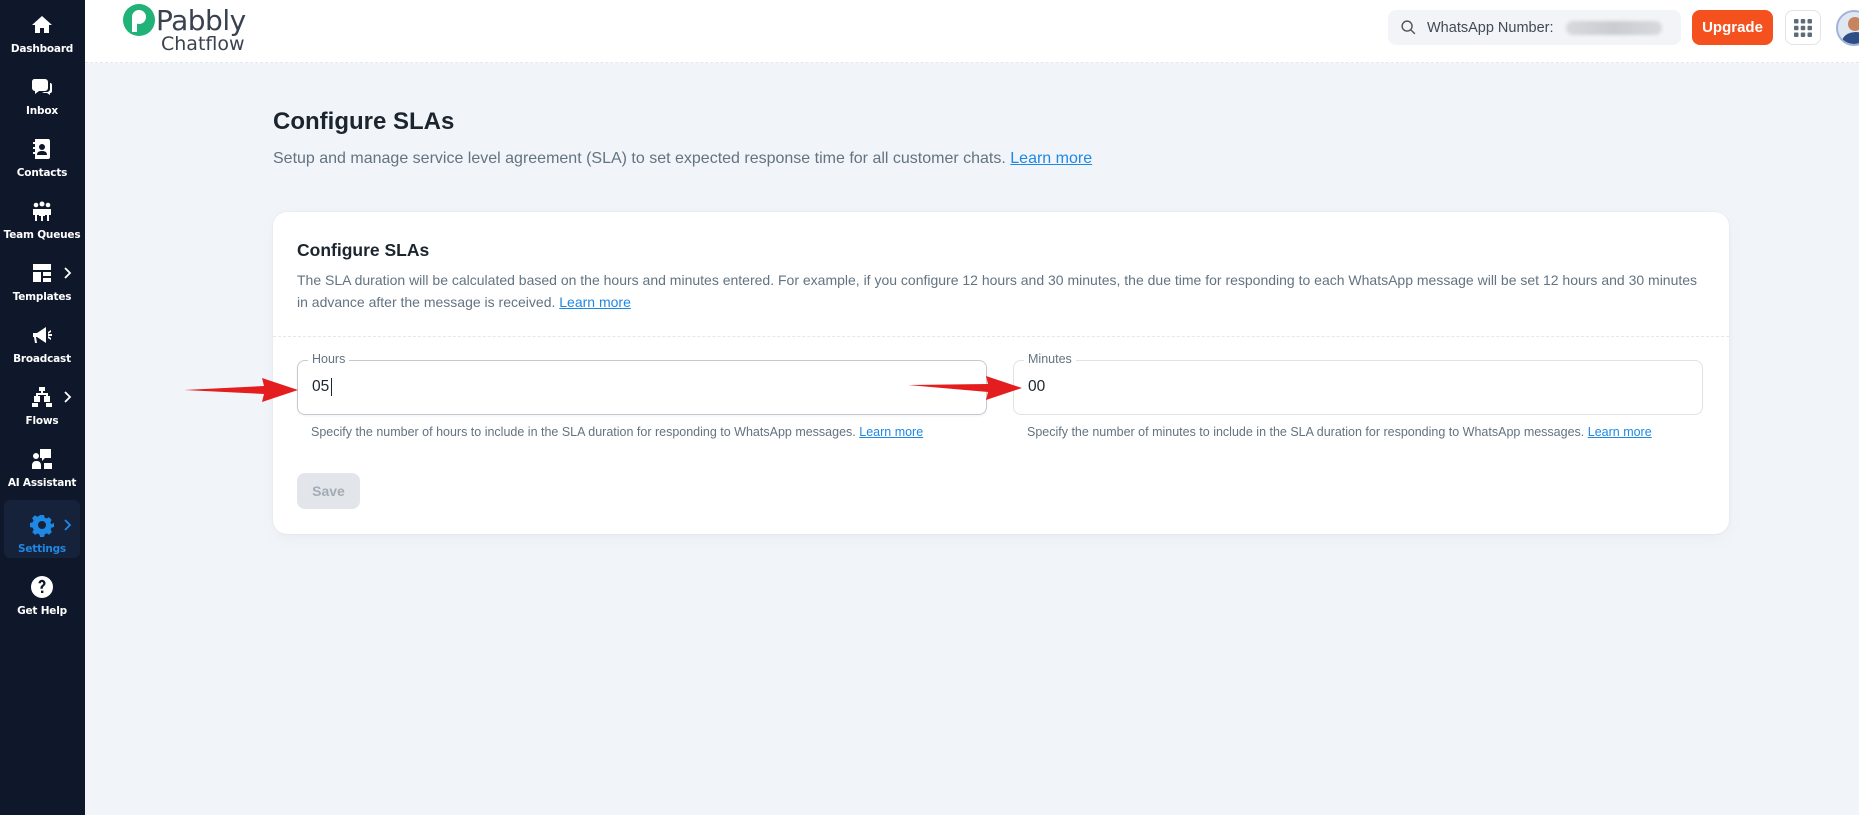 This screenshot has width=1859, height=815. I want to click on page-title: Configure SLAs, so click(364, 121).